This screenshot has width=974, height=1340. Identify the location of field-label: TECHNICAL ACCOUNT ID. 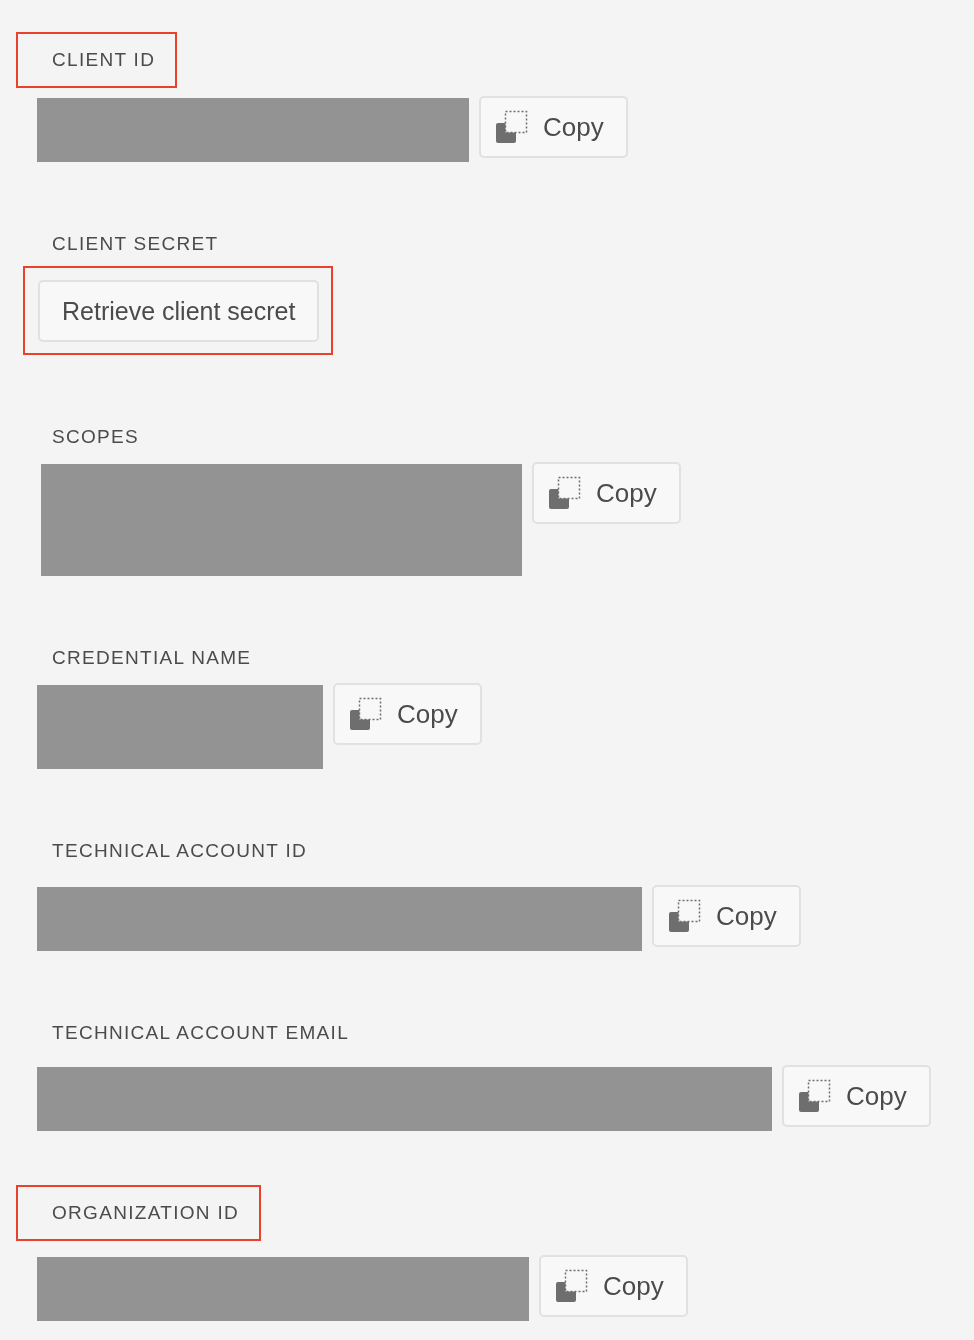
(180, 851).